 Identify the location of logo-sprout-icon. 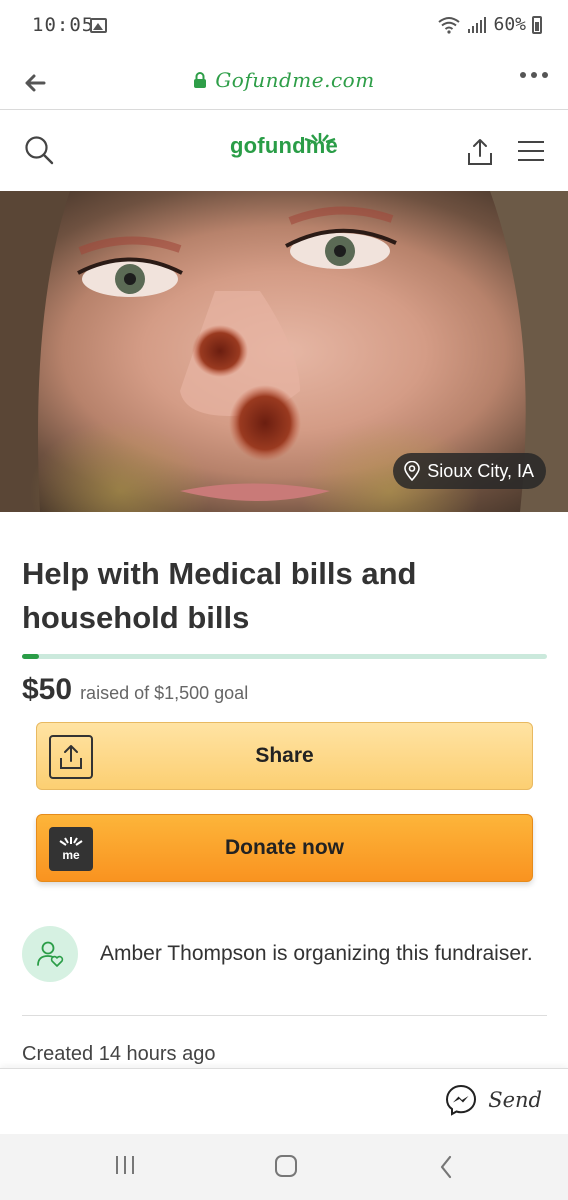
(320, 138).